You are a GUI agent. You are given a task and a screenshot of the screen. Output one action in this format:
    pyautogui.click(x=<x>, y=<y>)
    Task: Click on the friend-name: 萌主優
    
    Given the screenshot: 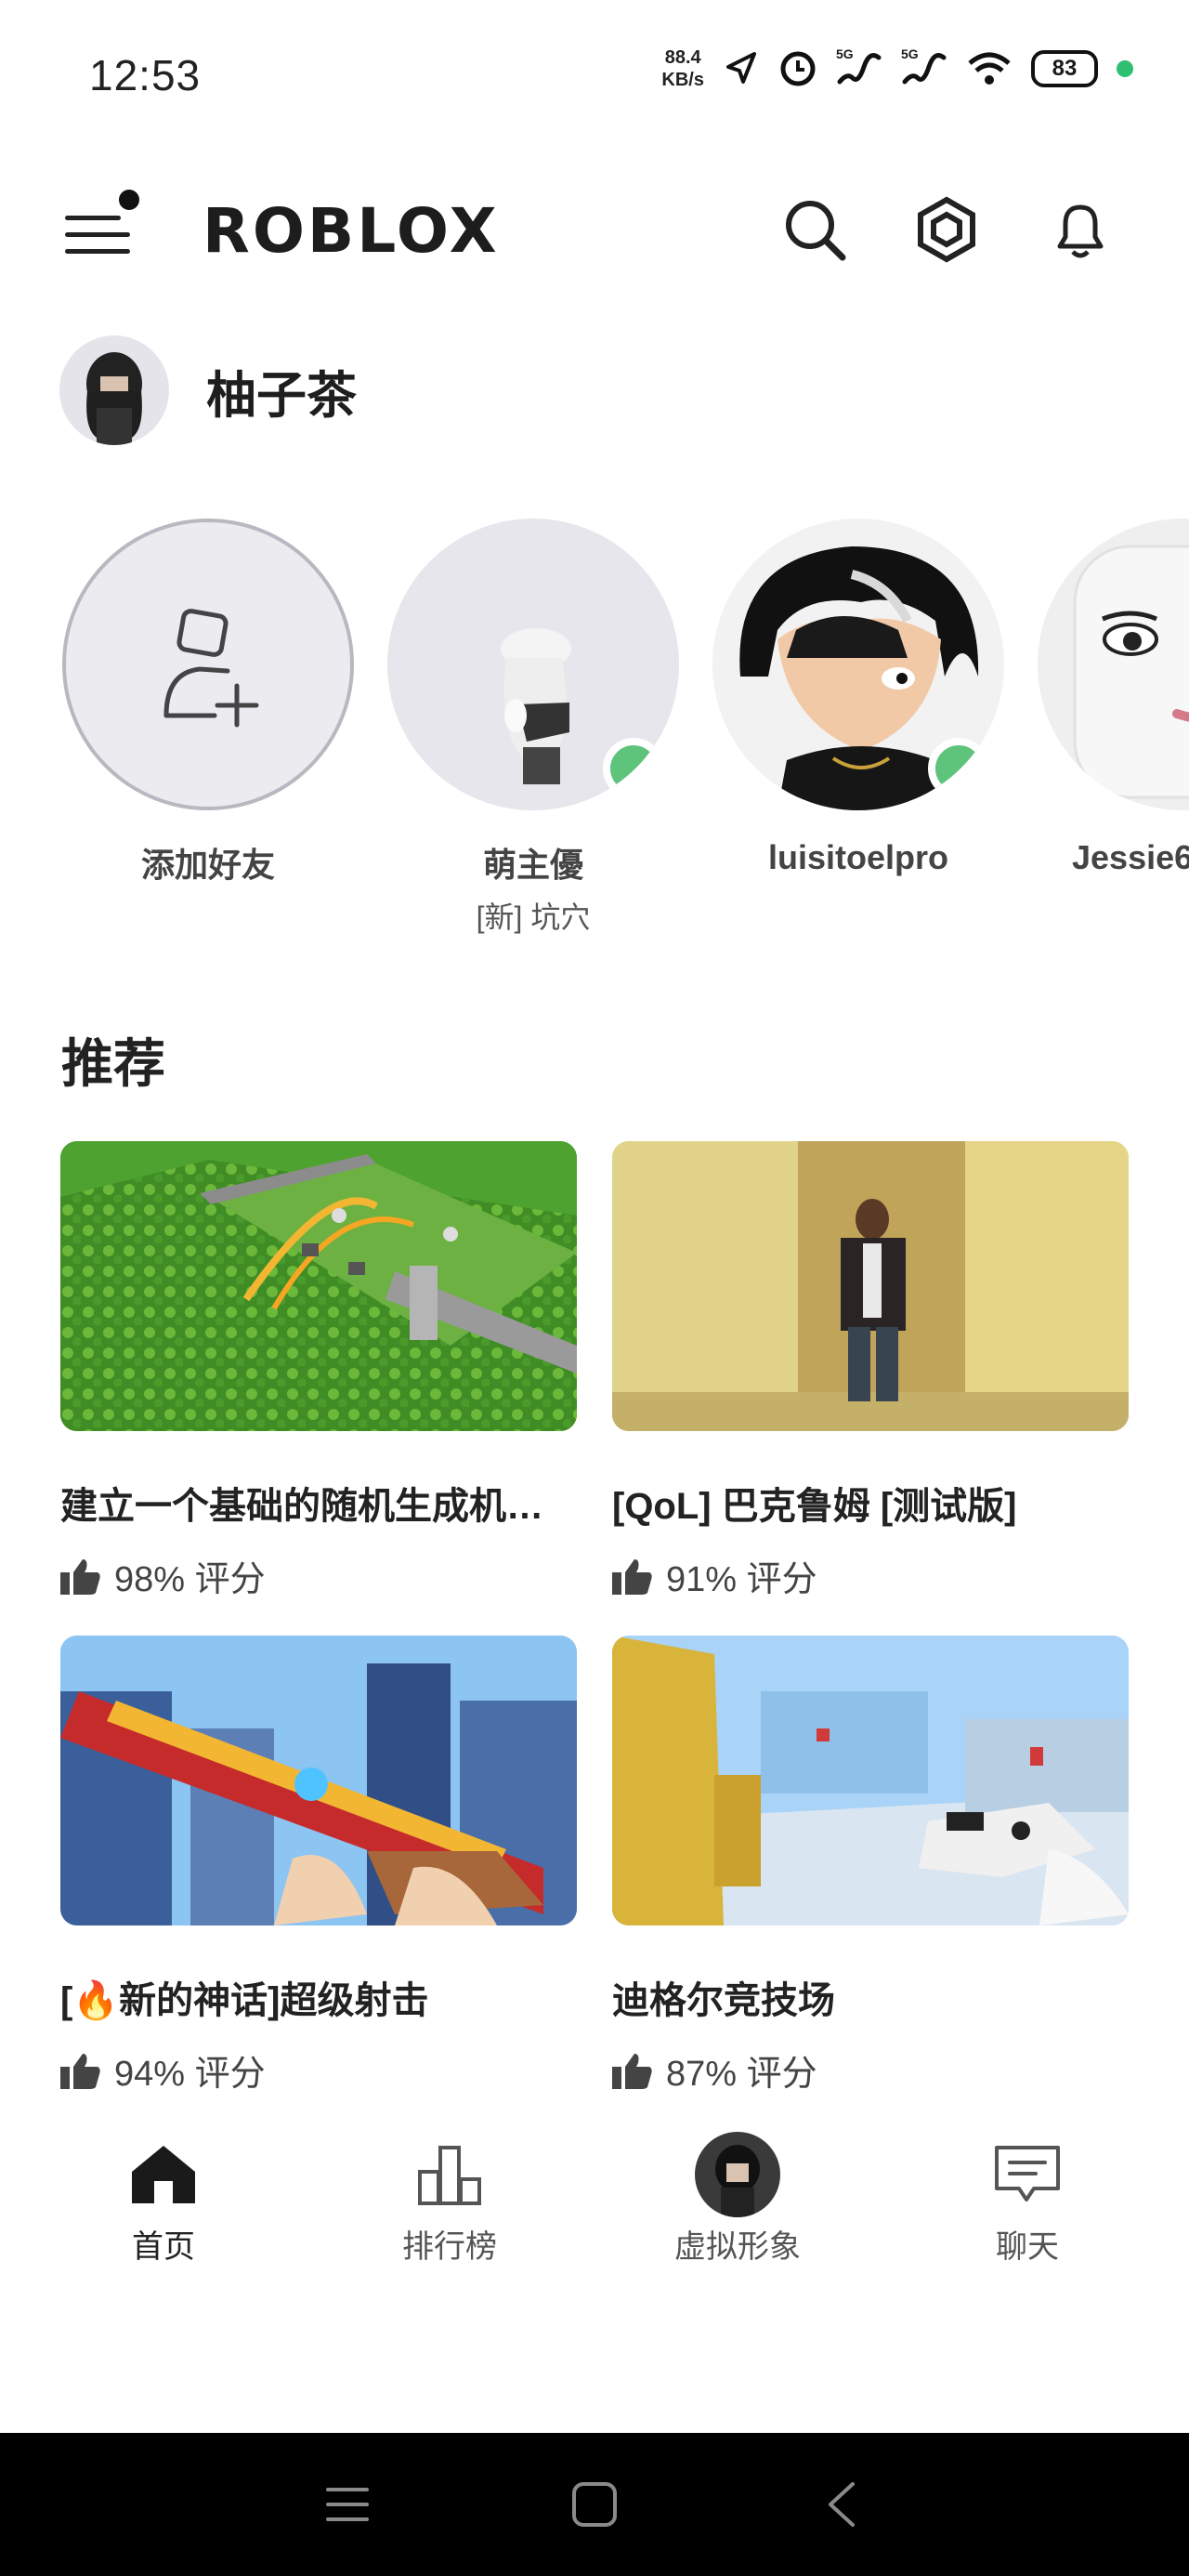 What is the action you would take?
    pyautogui.click(x=532, y=865)
    